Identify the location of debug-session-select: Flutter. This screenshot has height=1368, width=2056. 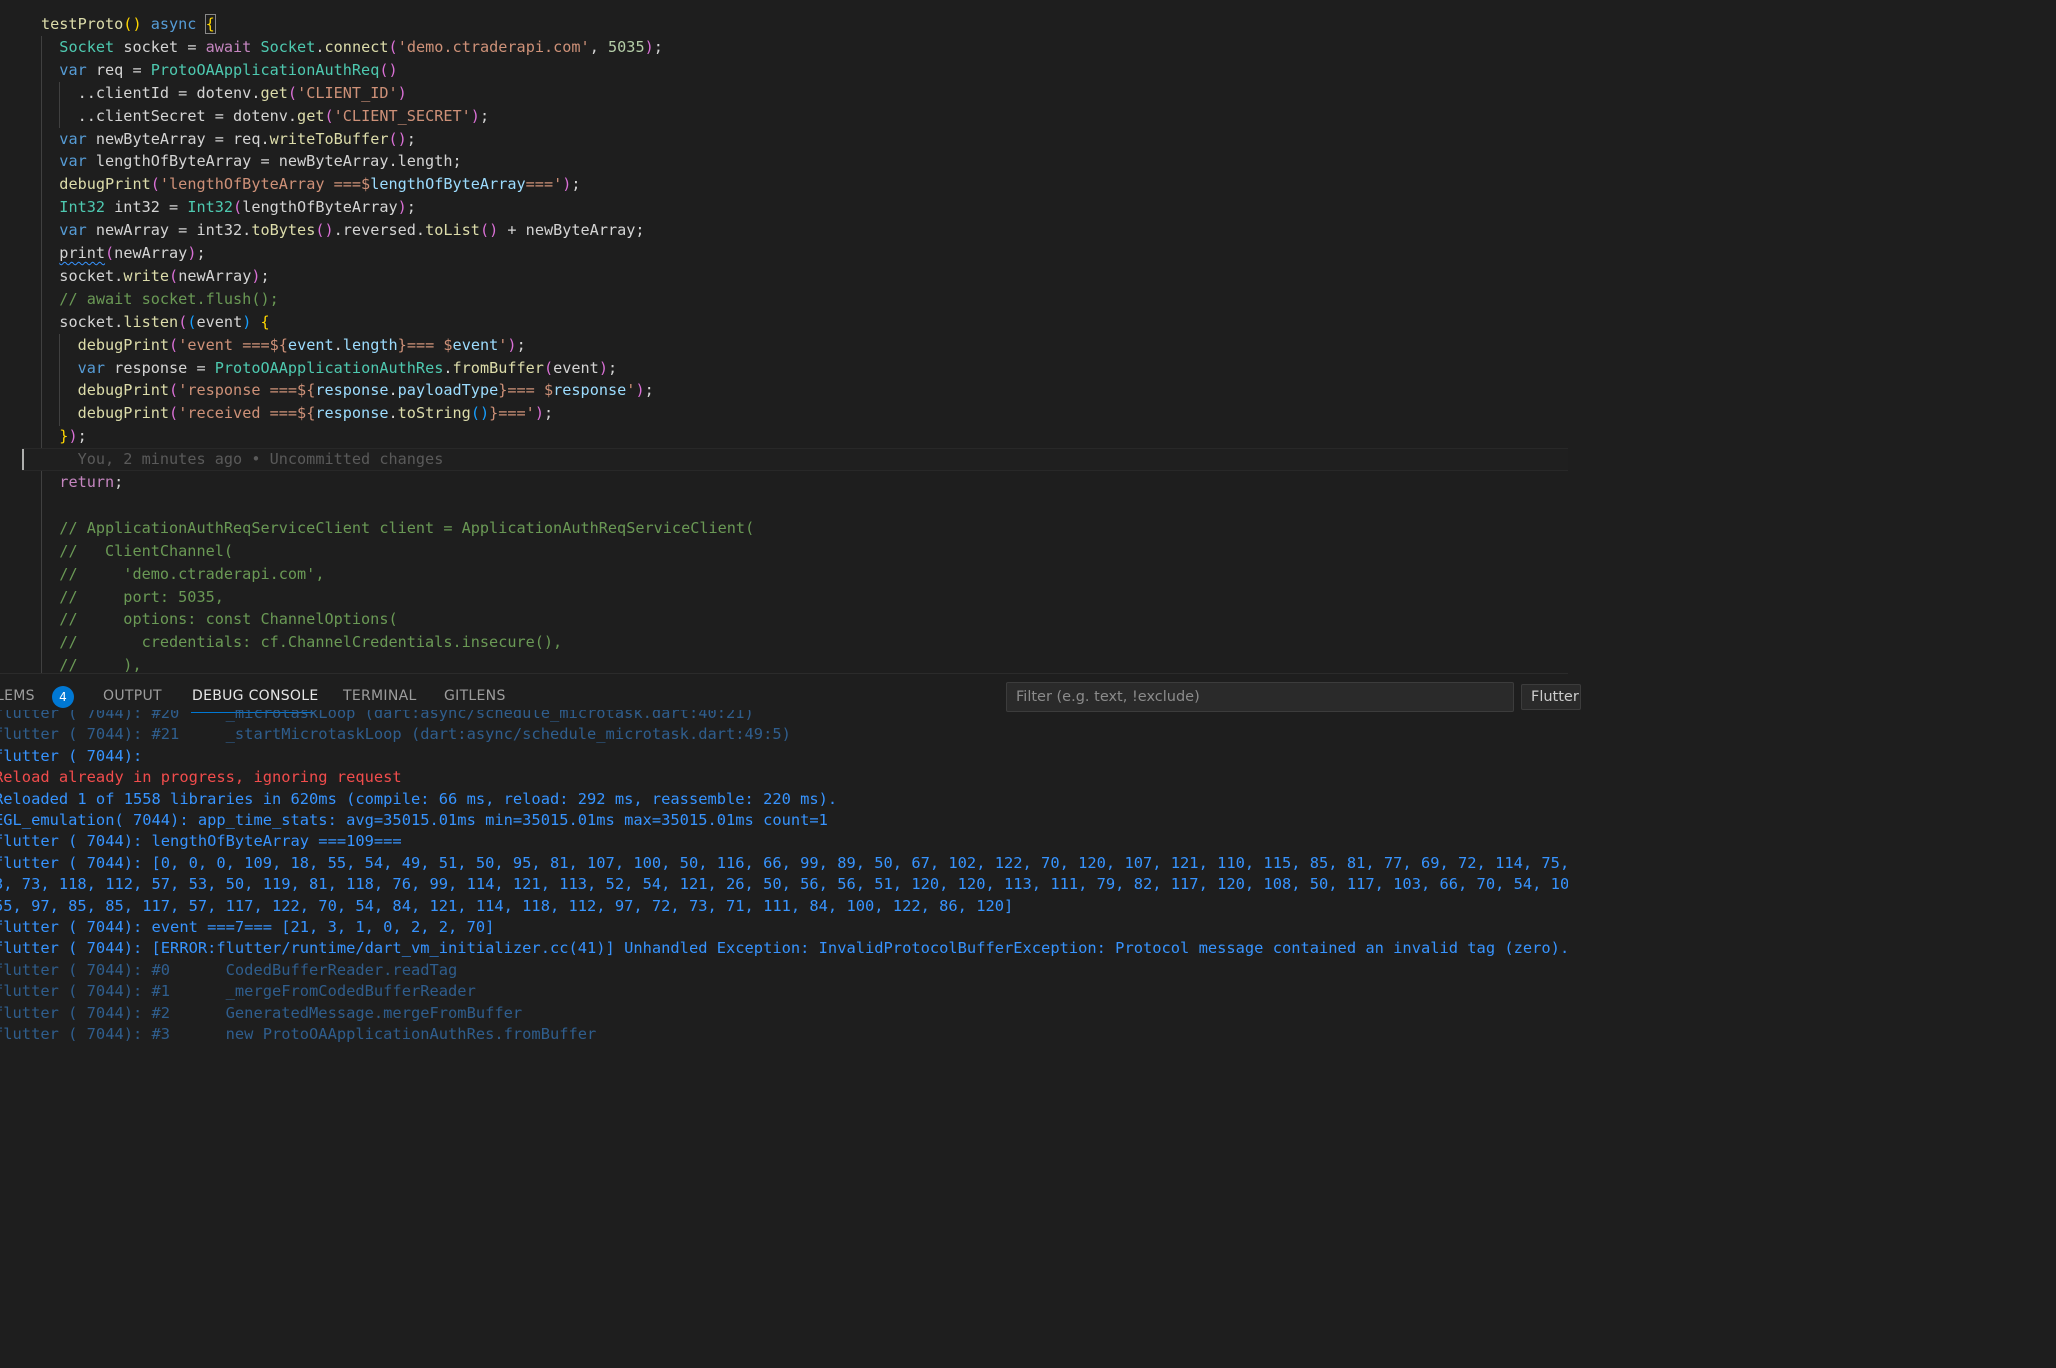
(1551, 697).